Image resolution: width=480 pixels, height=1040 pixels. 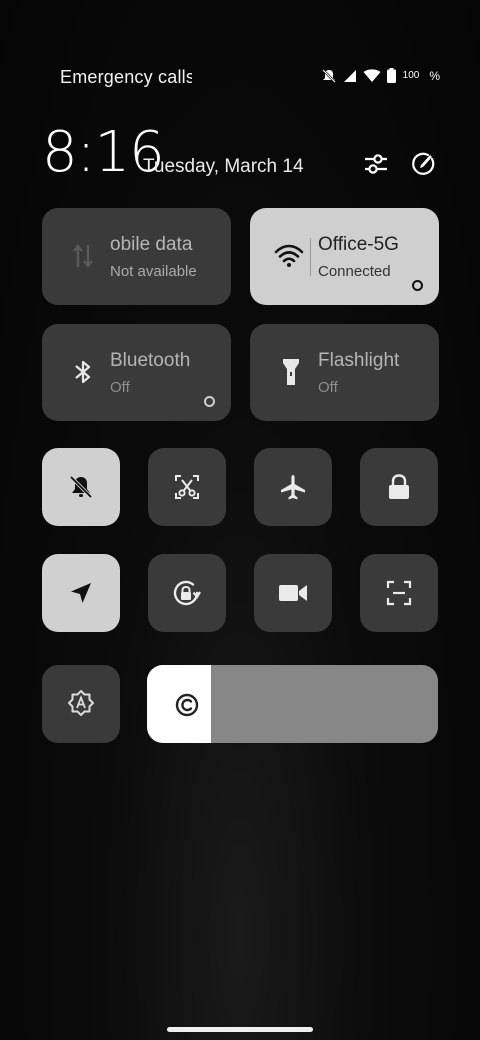 I want to click on tile-wifi-divider, so click(x=310, y=257).